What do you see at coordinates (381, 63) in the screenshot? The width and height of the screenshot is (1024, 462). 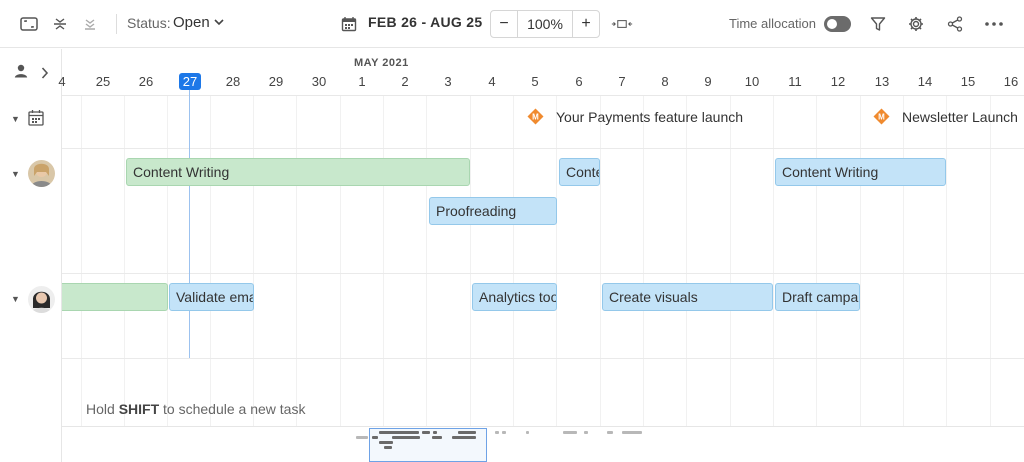 I see `month-label: MAY 2021` at bounding box center [381, 63].